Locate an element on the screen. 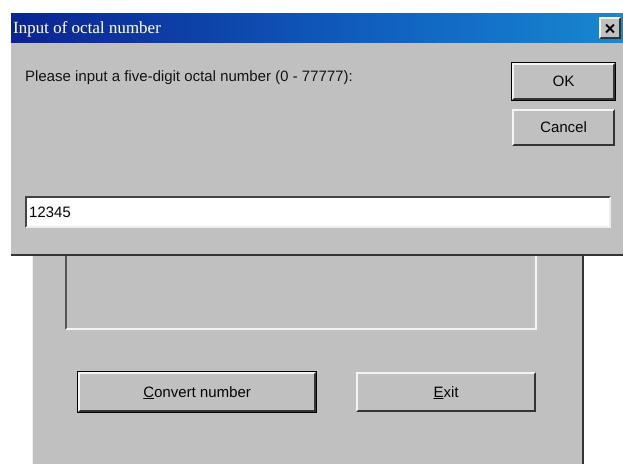 The width and height of the screenshot is (623, 464). close-icon is located at coordinates (610, 28).